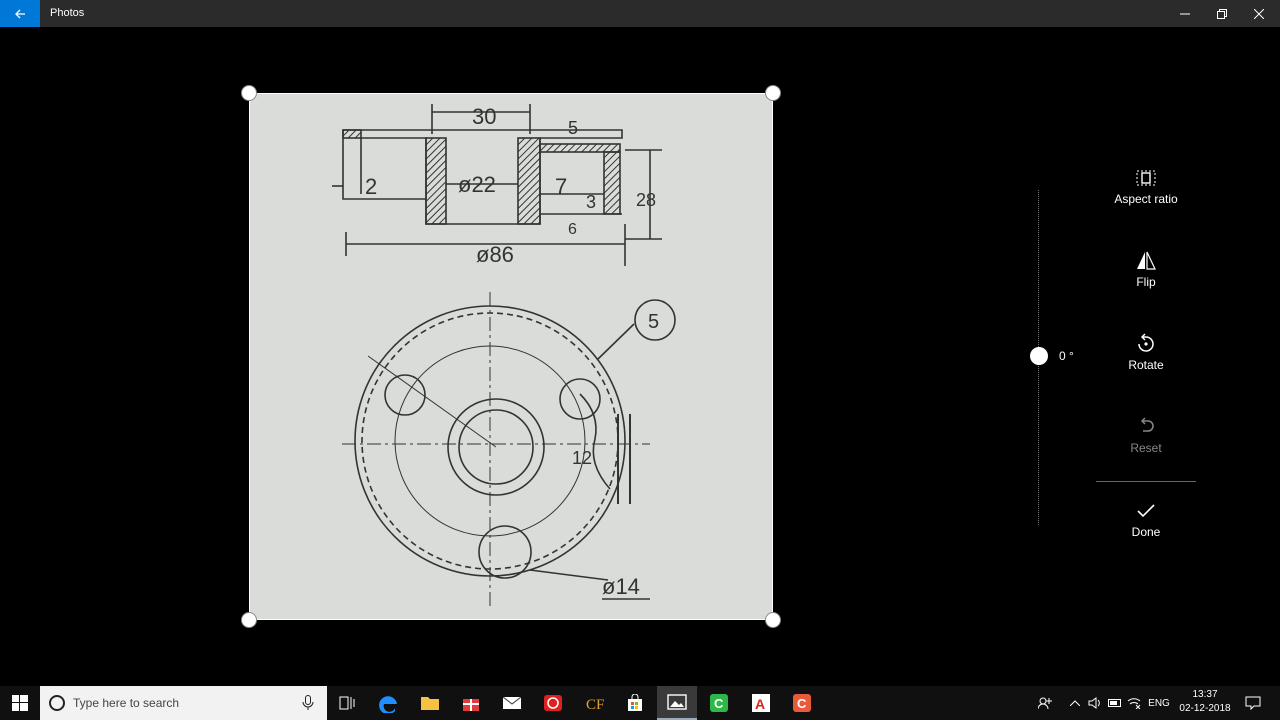 This screenshot has height=720, width=1280. I want to click on crop-handle-top-right, so click(773, 93).